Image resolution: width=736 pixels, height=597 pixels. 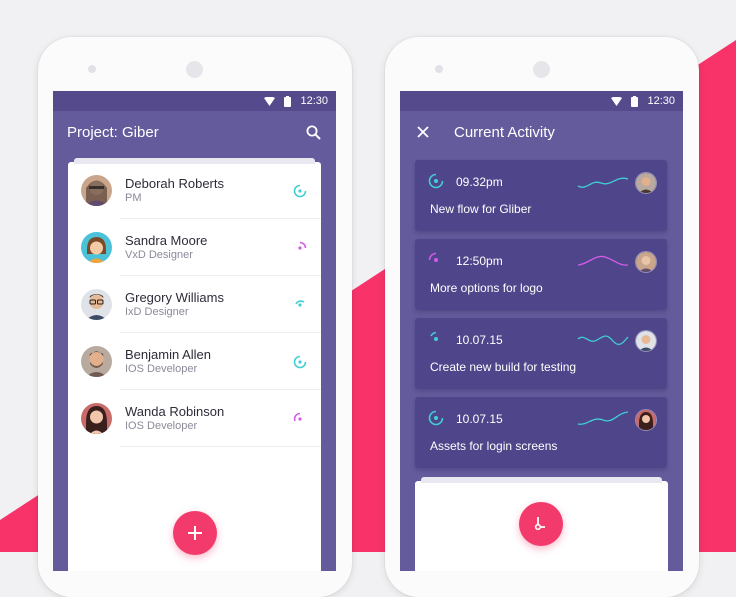 I want to click on search-icon, so click(x=313, y=132).